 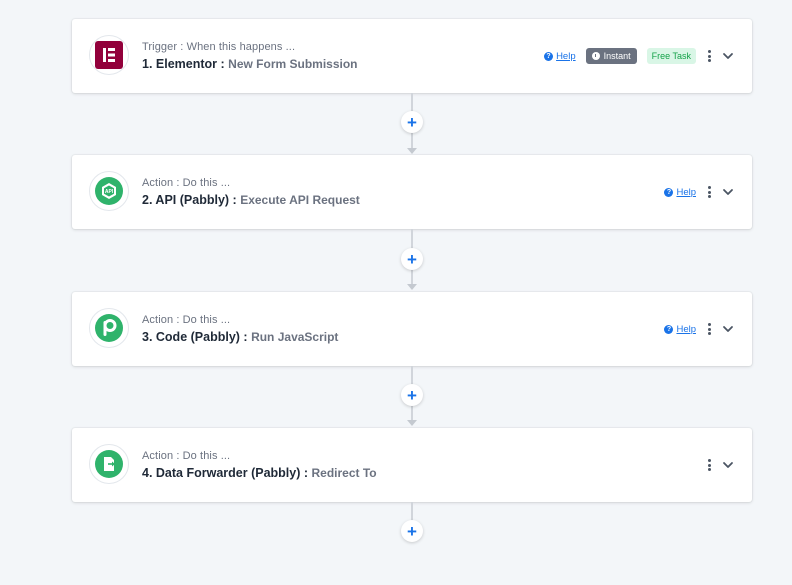 I want to click on svg-text: API, so click(x=109, y=192).